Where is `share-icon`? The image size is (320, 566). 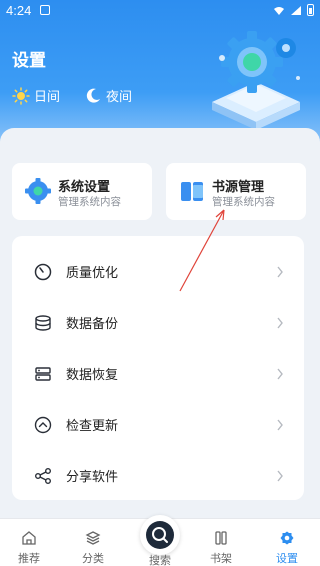 share-icon is located at coordinates (43, 475).